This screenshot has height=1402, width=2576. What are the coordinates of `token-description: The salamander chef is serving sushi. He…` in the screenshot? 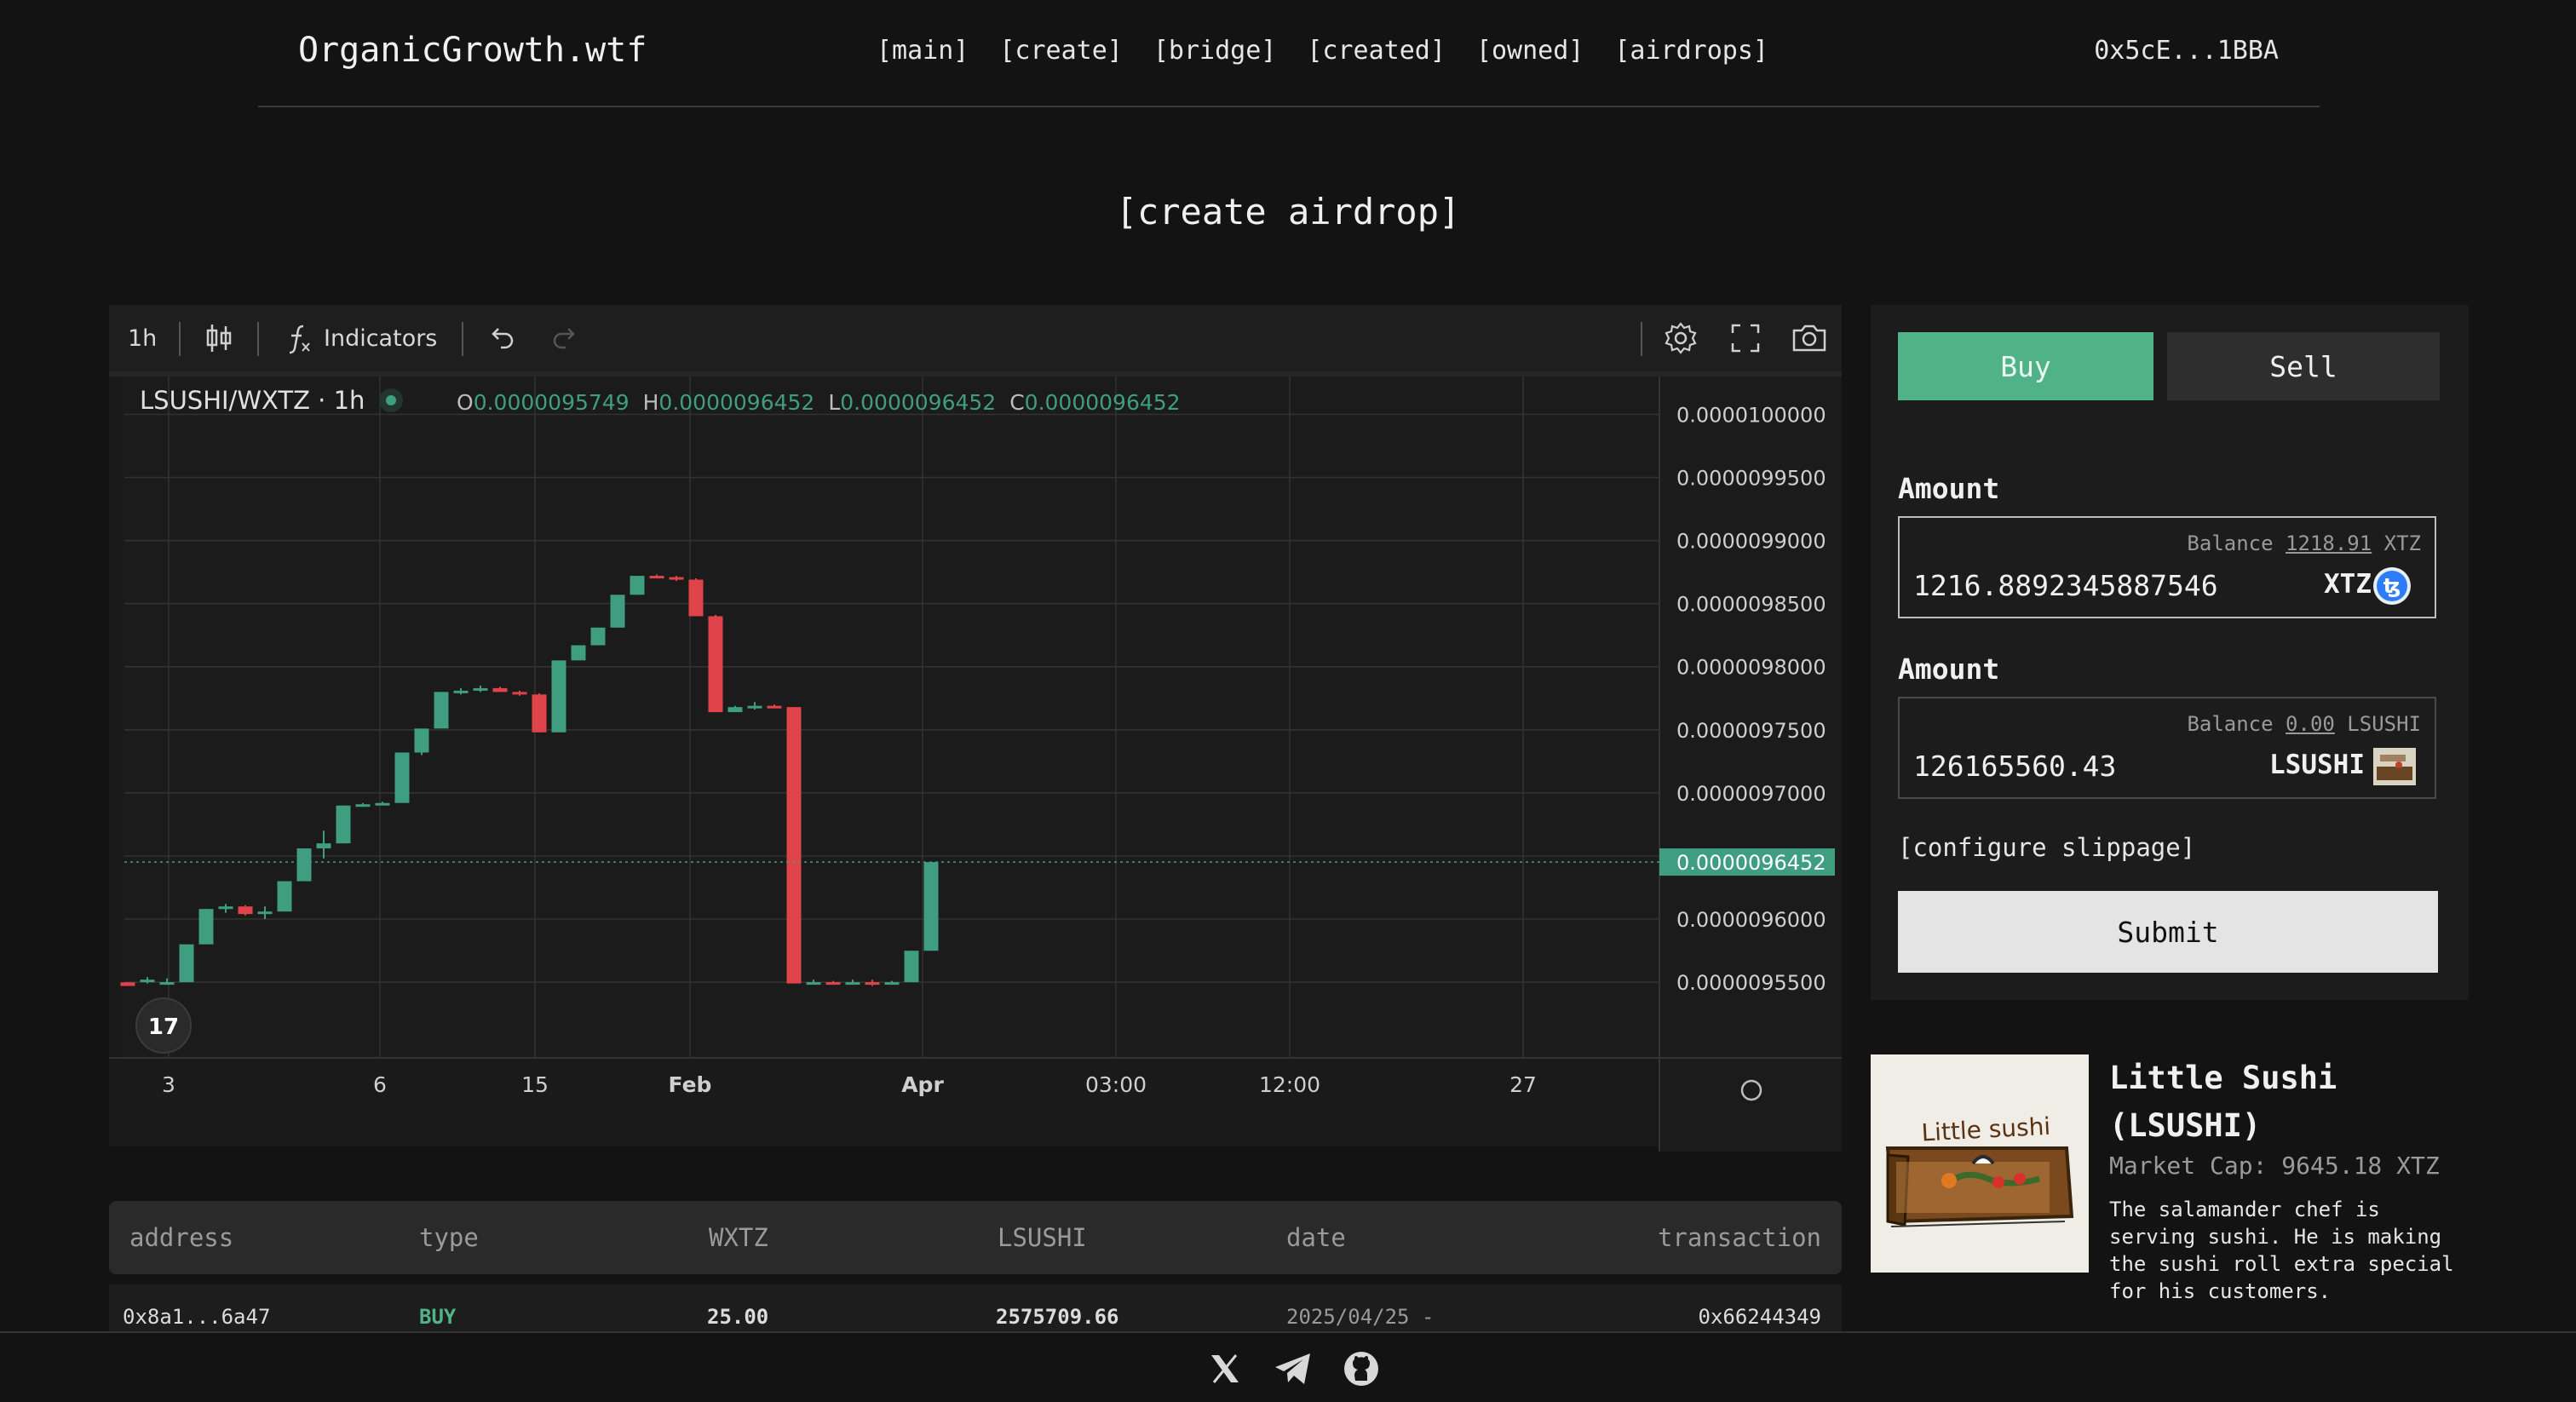 It's located at (2282, 1250).